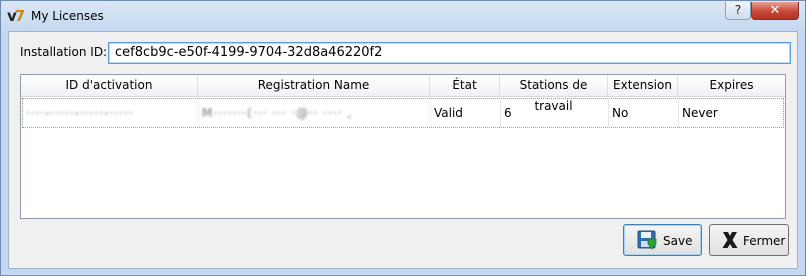 The width and height of the screenshot is (806, 276). Describe the element at coordinates (662, 240) in the screenshot. I see `save-button: Save` at that location.